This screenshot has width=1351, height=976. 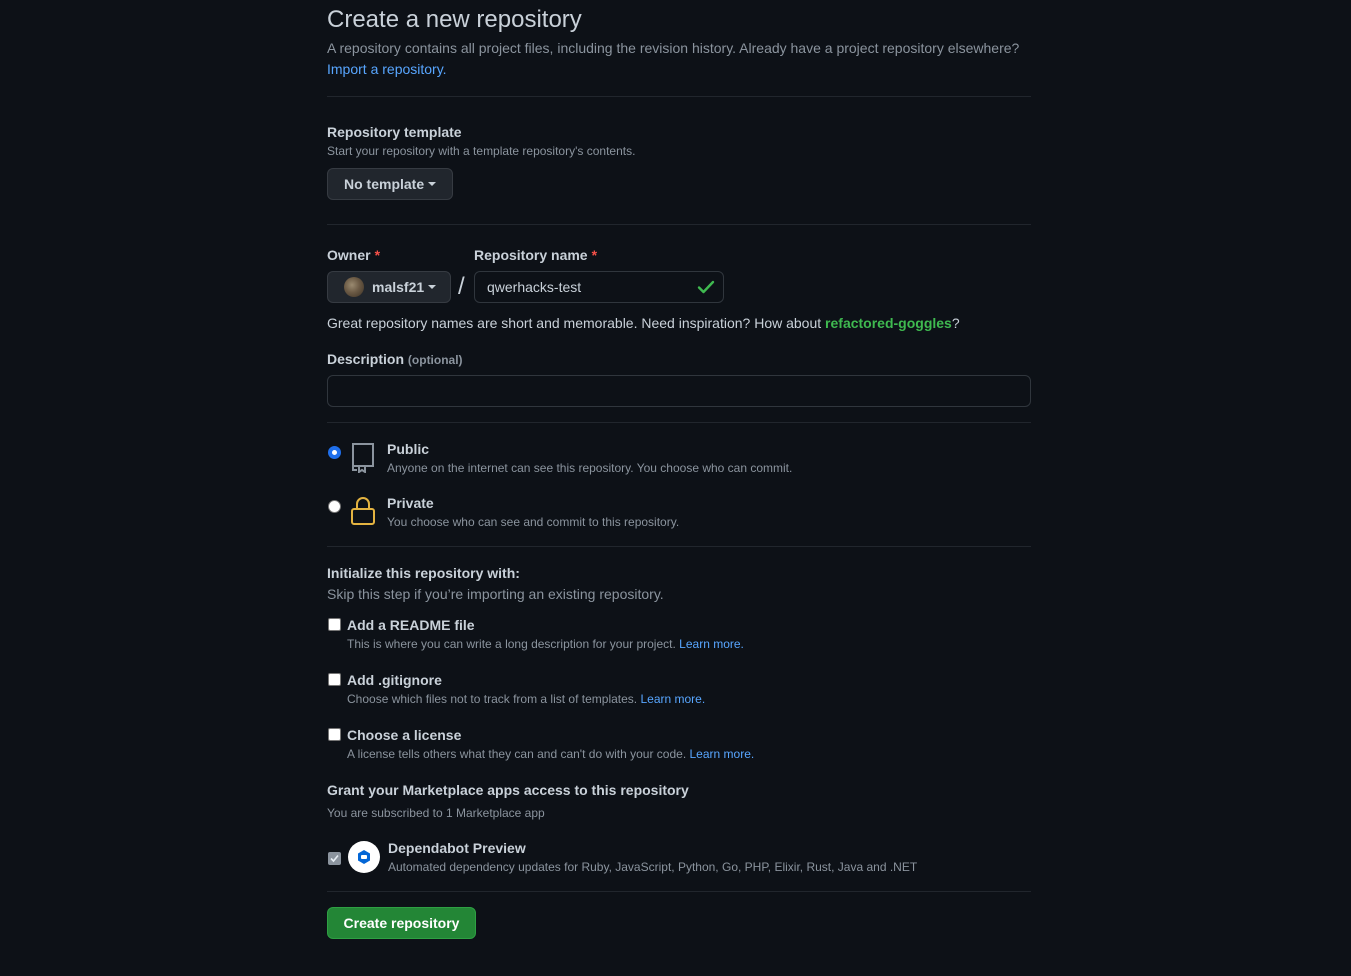 What do you see at coordinates (334, 734) in the screenshot?
I see `license-checkbox` at bounding box center [334, 734].